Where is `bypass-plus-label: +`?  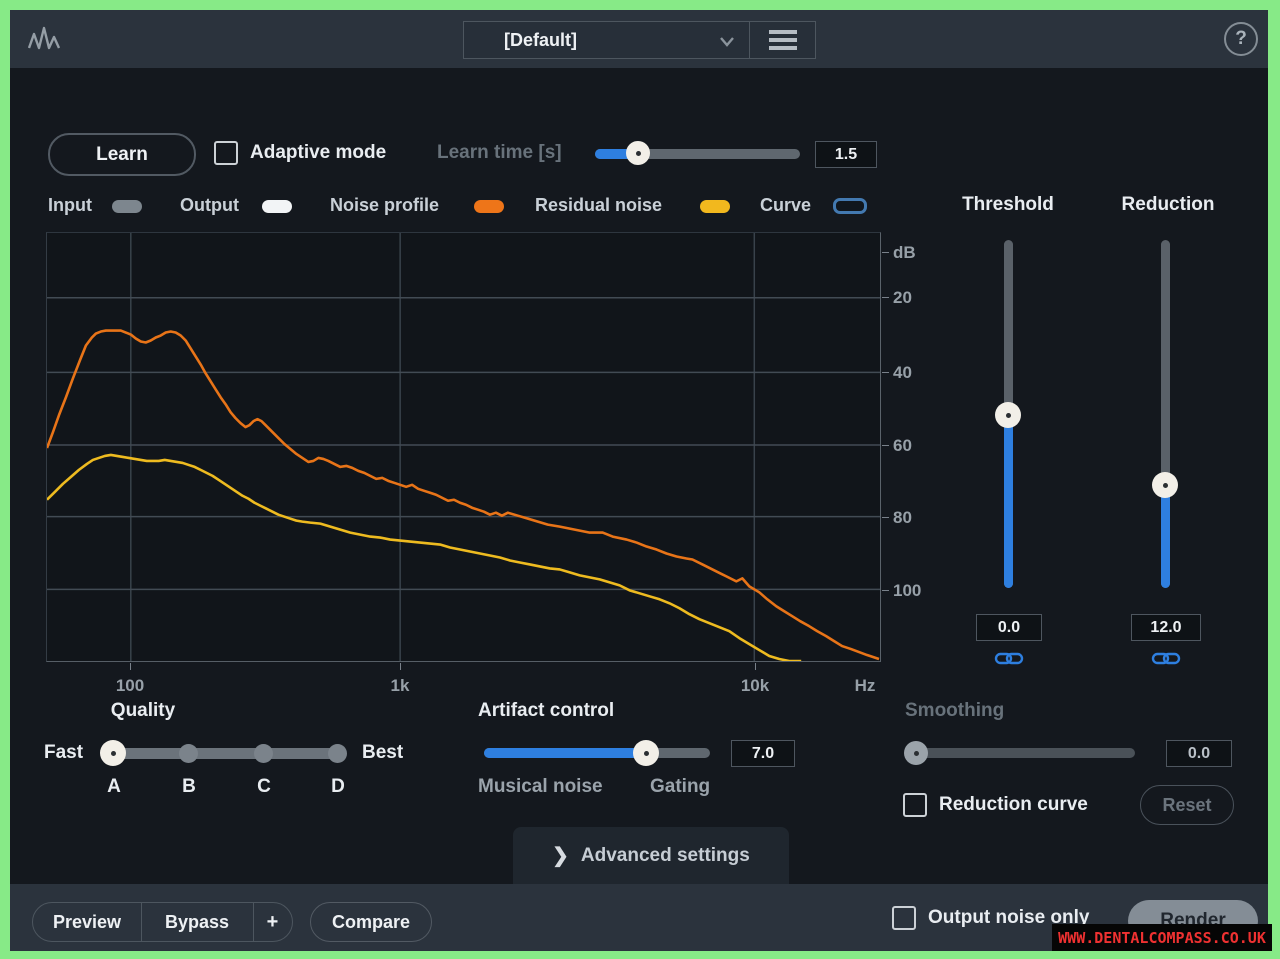
bypass-plus-label: + is located at coordinates (272, 921).